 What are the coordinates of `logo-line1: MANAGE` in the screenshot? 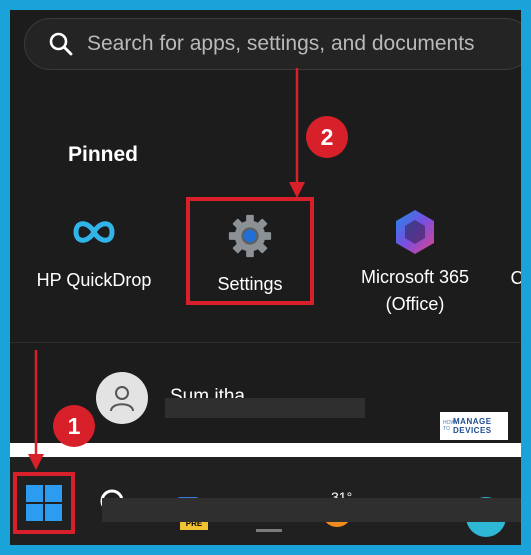 It's located at (472, 421).